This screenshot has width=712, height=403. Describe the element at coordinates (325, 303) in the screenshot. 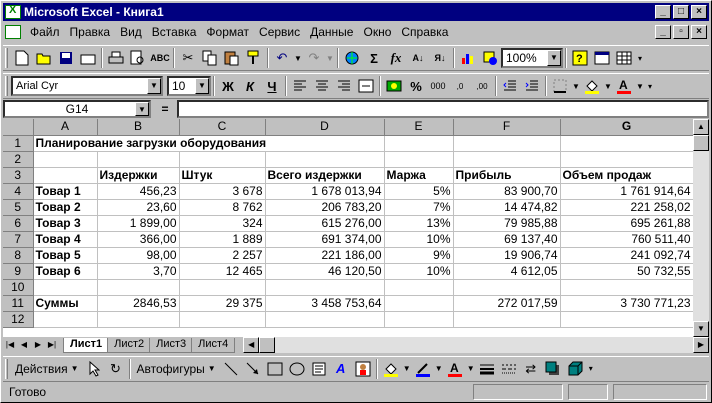

I see `cell: 3 458 753,64` at that location.